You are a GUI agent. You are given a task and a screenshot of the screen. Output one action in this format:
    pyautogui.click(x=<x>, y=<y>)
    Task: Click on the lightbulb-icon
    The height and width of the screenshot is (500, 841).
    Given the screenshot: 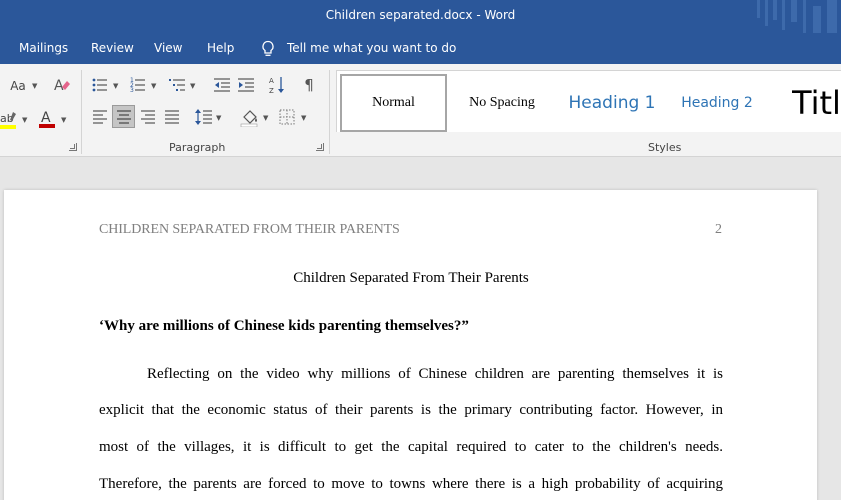 What is the action you would take?
    pyautogui.click(x=268, y=48)
    